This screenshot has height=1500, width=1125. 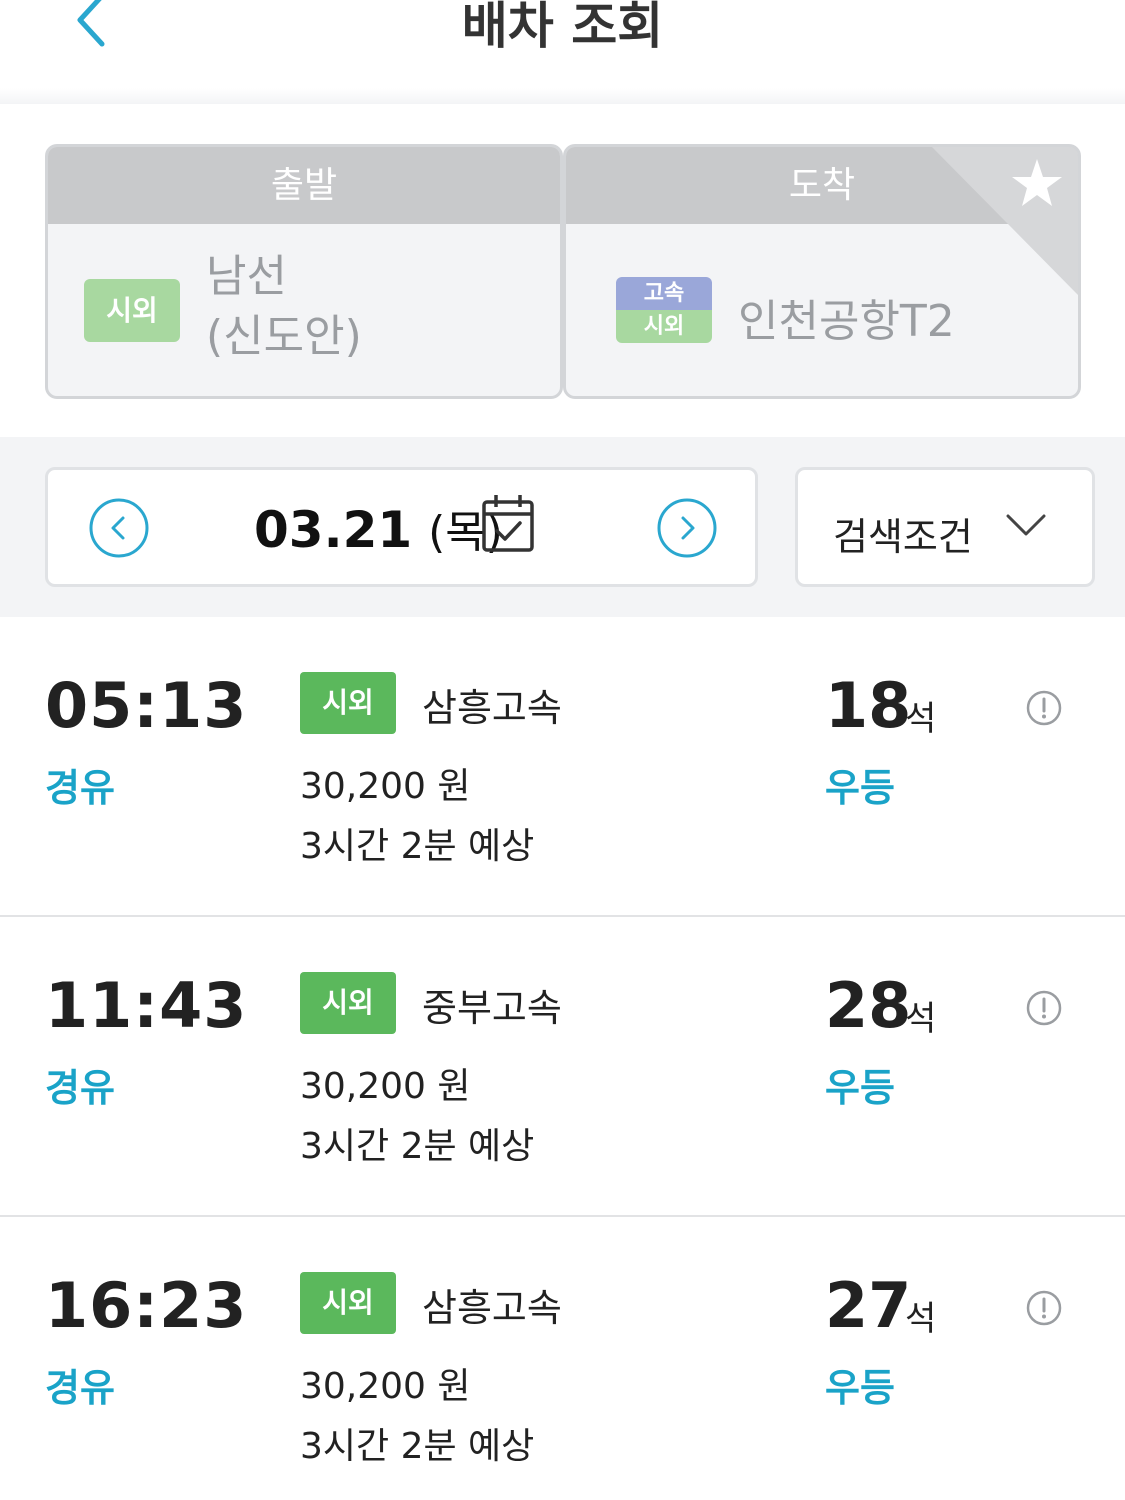 What do you see at coordinates (1026, 525) in the screenshot?
I see `chevron-down-icon` at bounding box center [1026, 525].